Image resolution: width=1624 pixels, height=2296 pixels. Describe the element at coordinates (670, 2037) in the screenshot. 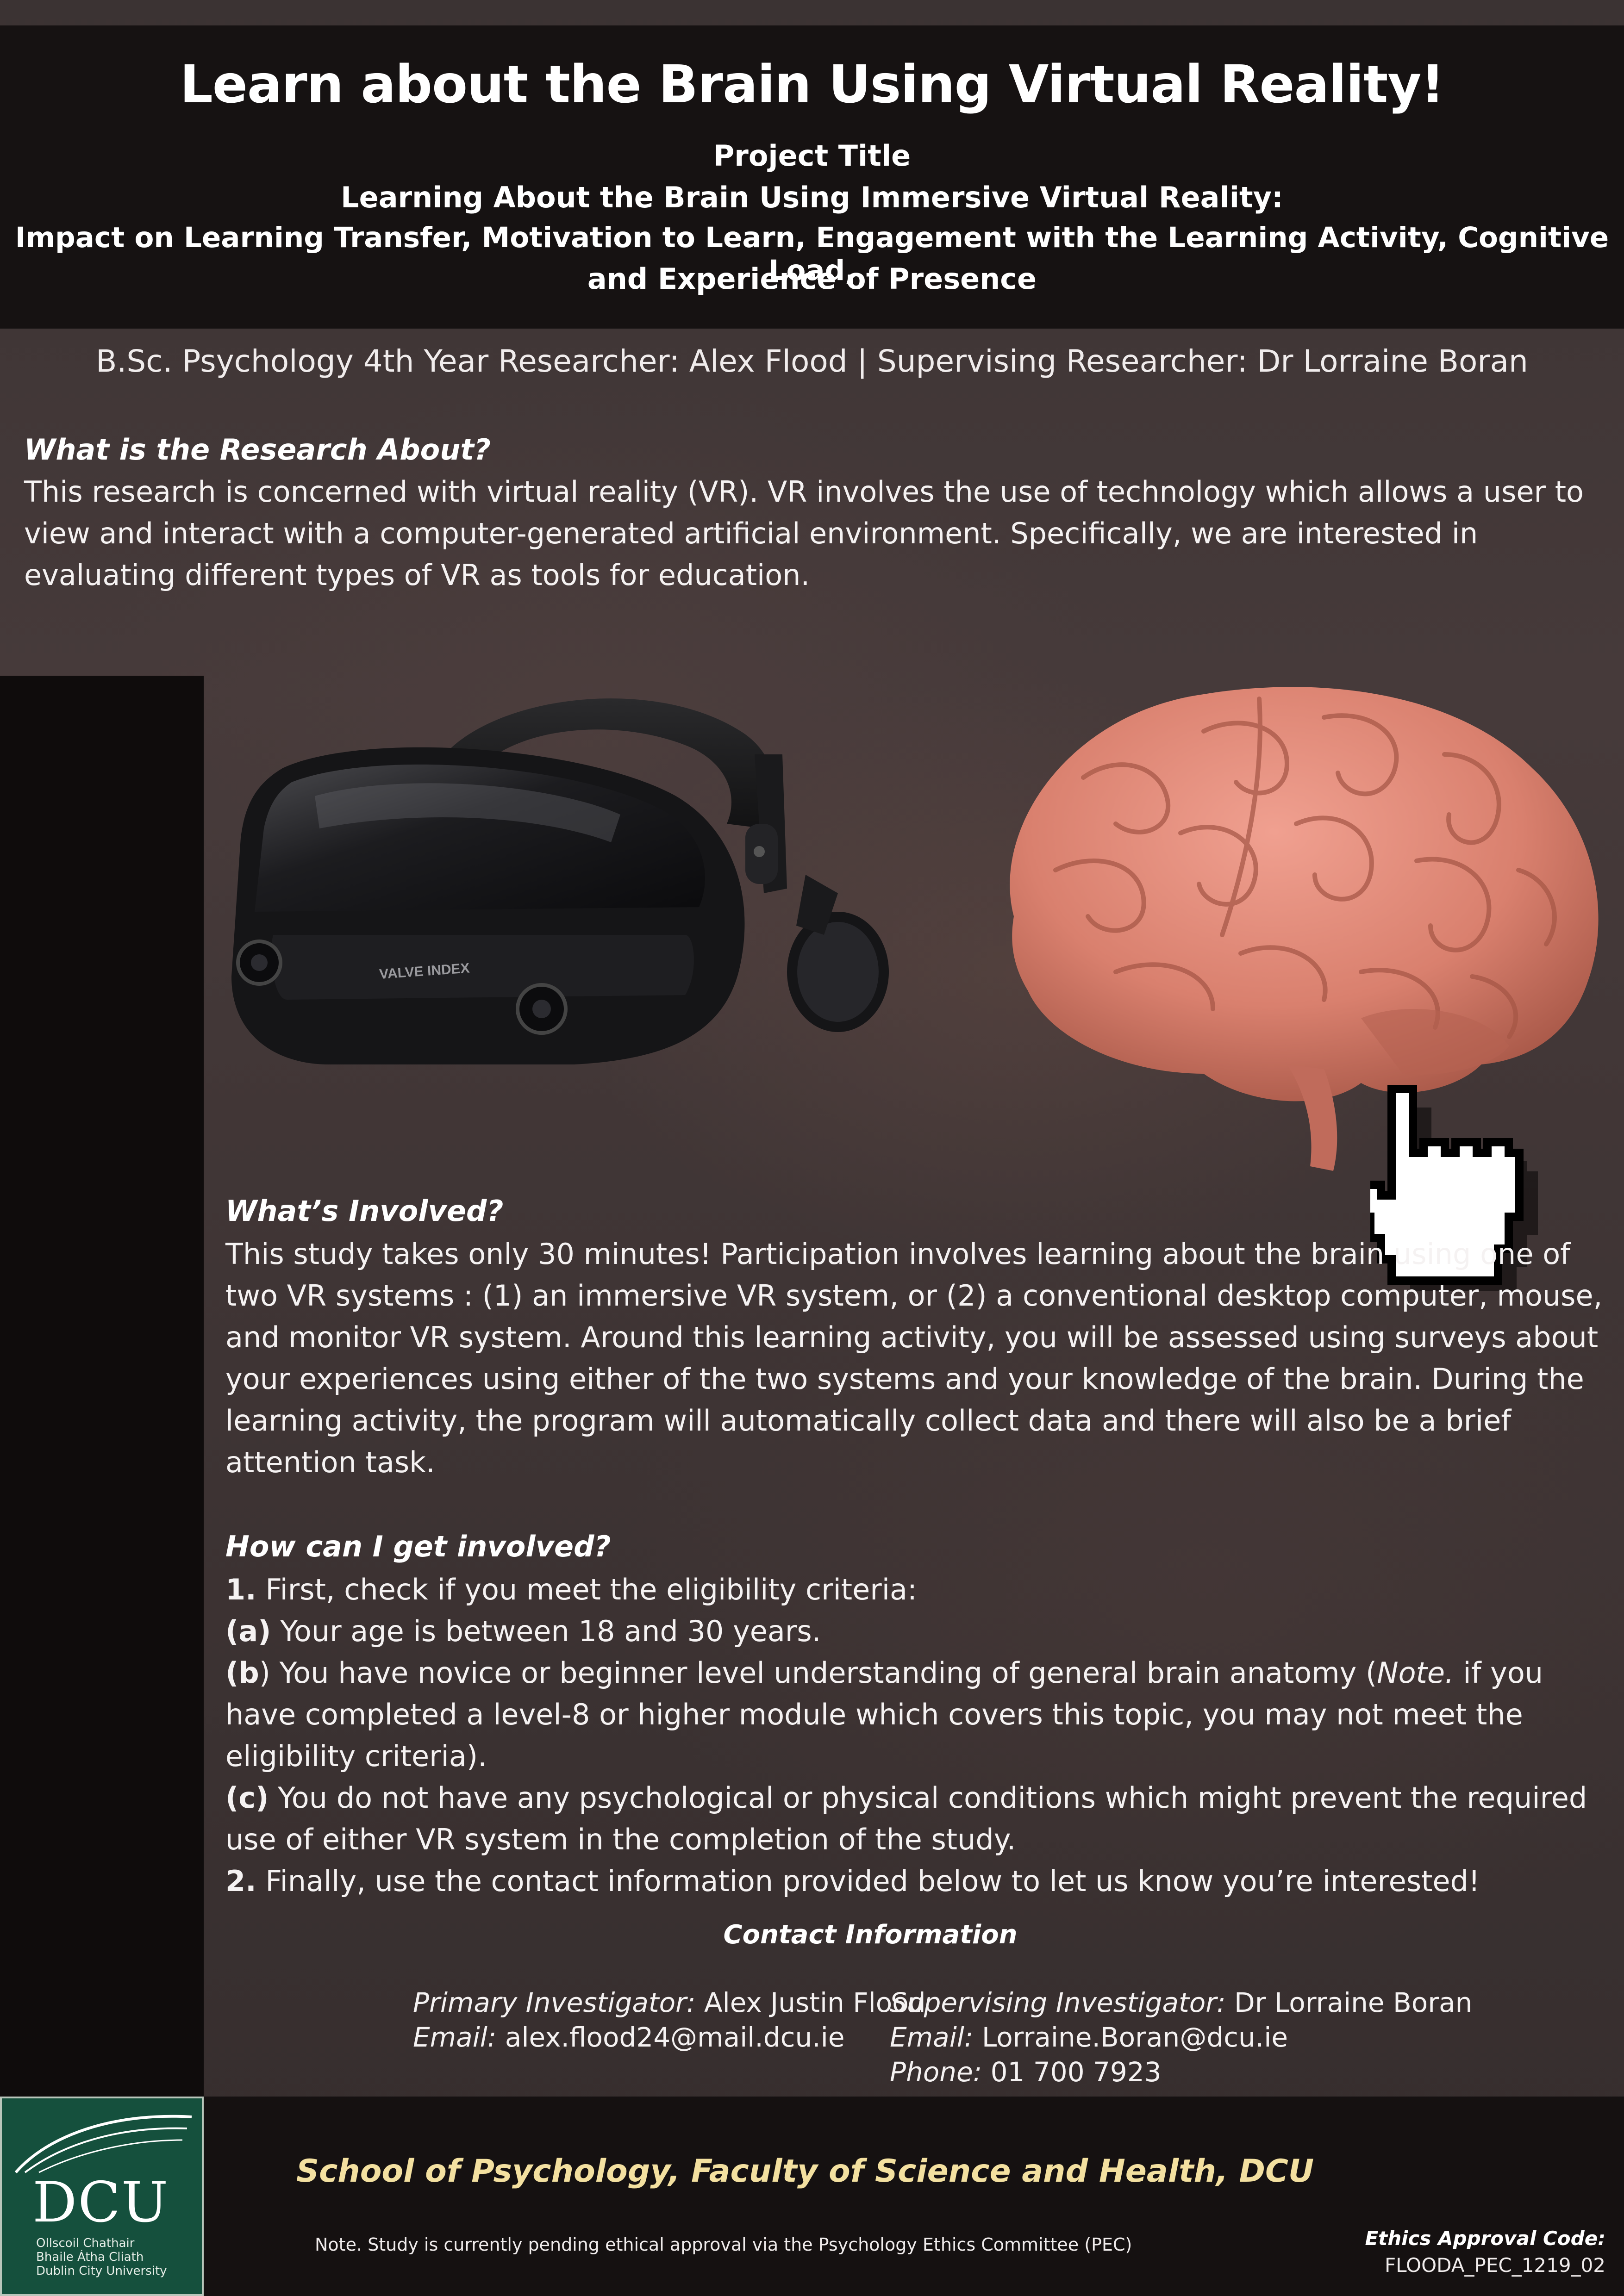

I see `primary-email-link: alex.flood24@mail.dcu.ie` at that location.